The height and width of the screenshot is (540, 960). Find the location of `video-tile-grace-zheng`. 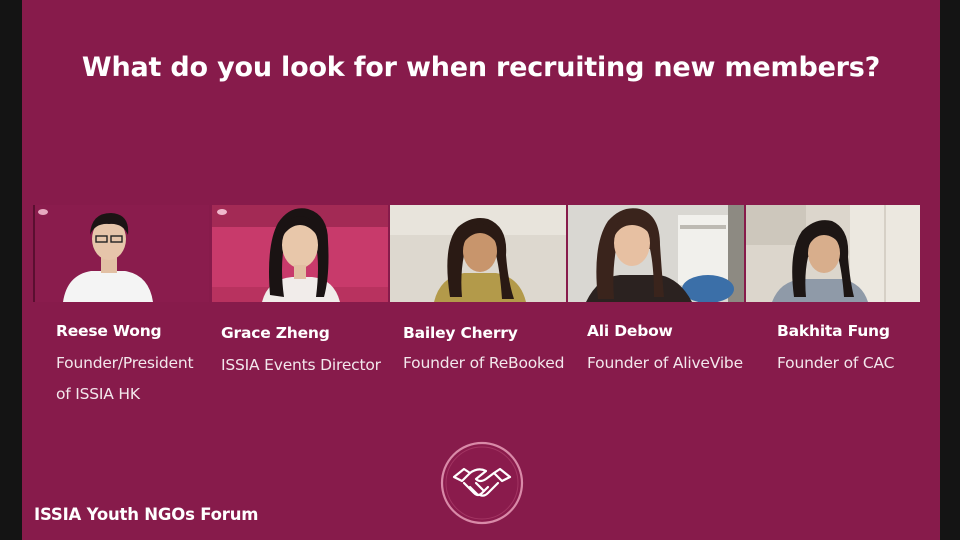

video-tile-grace-zheng is located at coordinates (300, 253).